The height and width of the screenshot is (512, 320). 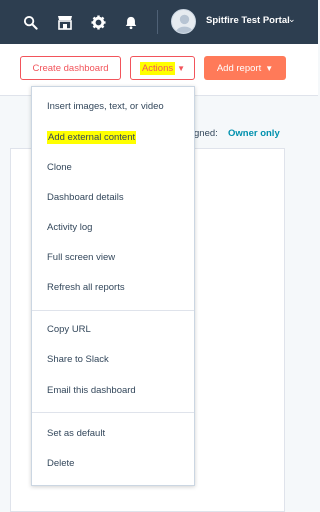 What do you see at coordinates (59, 167) in the screenshot?
I see `menu-item-clone: Clone` at bounding box center [59, 167].